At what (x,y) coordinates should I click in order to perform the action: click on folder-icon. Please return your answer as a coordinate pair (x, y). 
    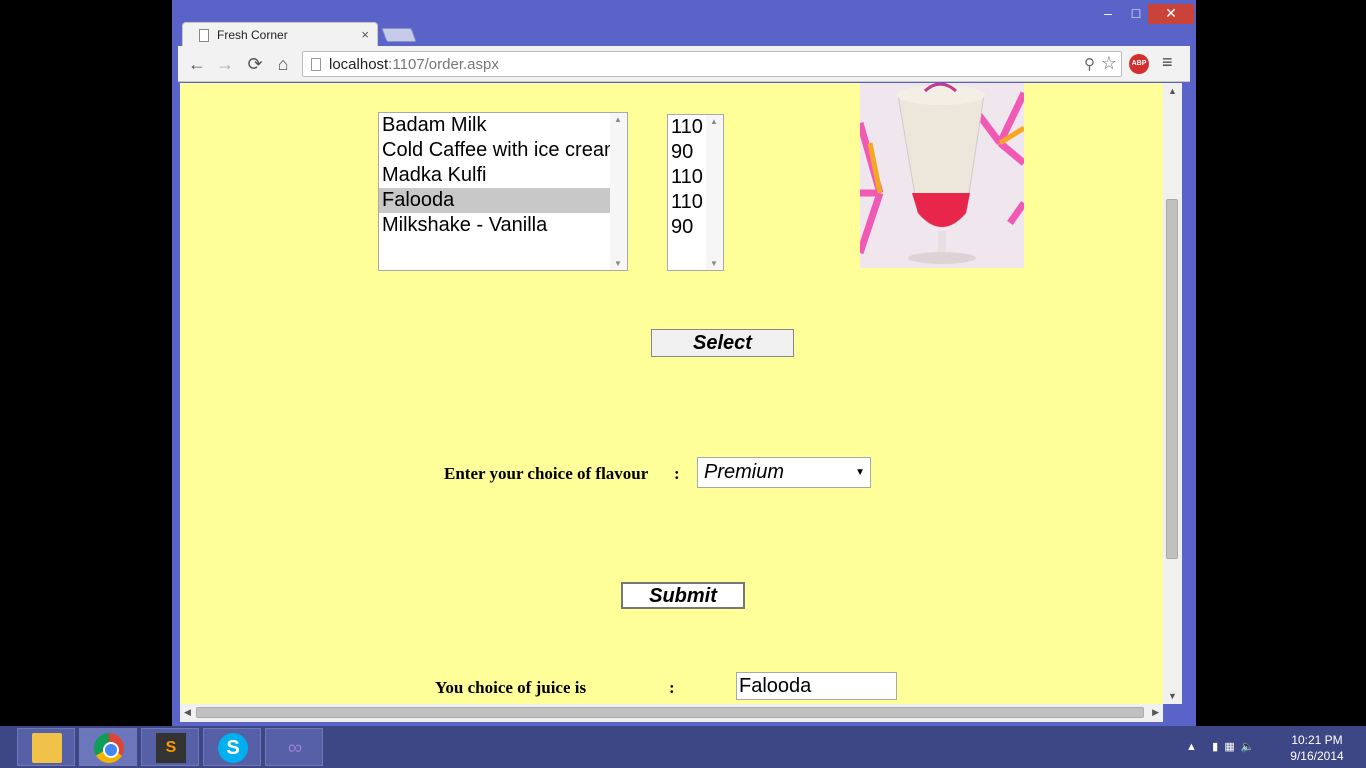
    Looking at the image, I should click on (47, 748).